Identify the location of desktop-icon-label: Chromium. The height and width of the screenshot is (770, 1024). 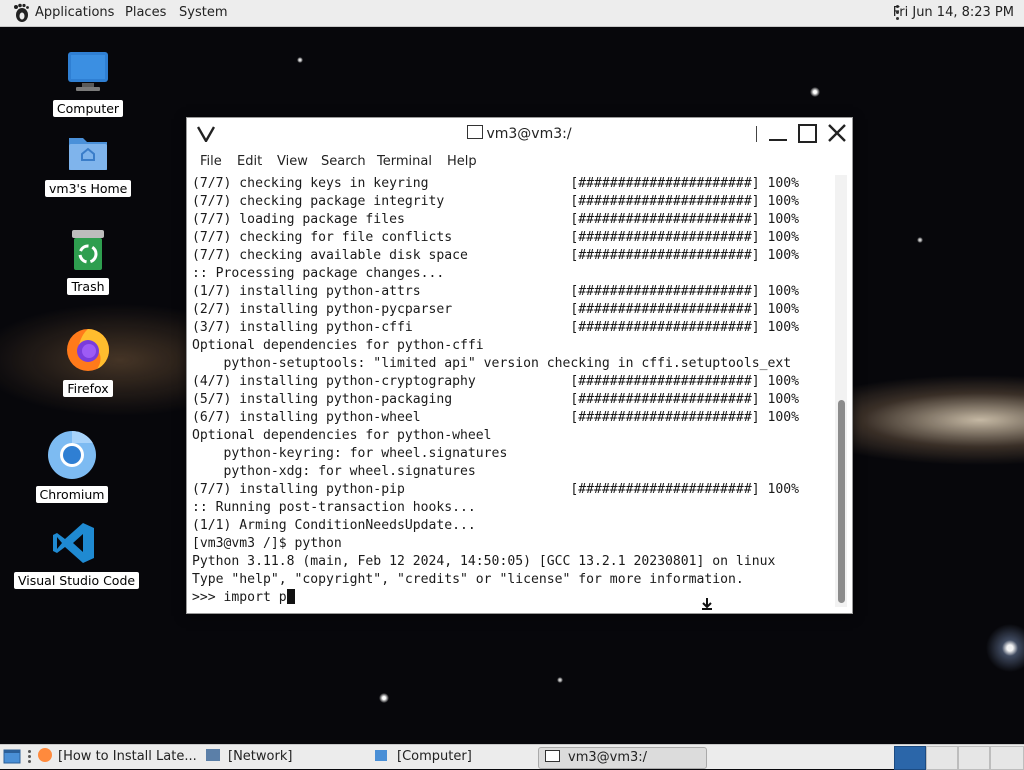
(72, 494).